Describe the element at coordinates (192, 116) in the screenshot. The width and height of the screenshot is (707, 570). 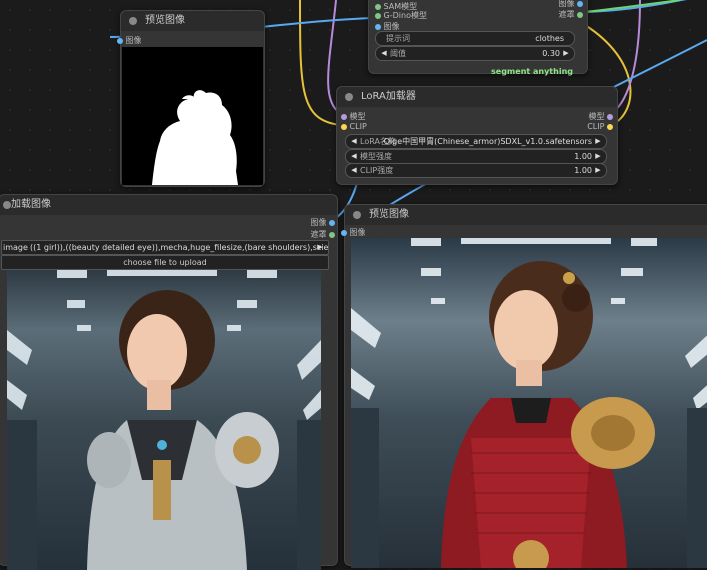
I see `mask-preview-image` at that location.